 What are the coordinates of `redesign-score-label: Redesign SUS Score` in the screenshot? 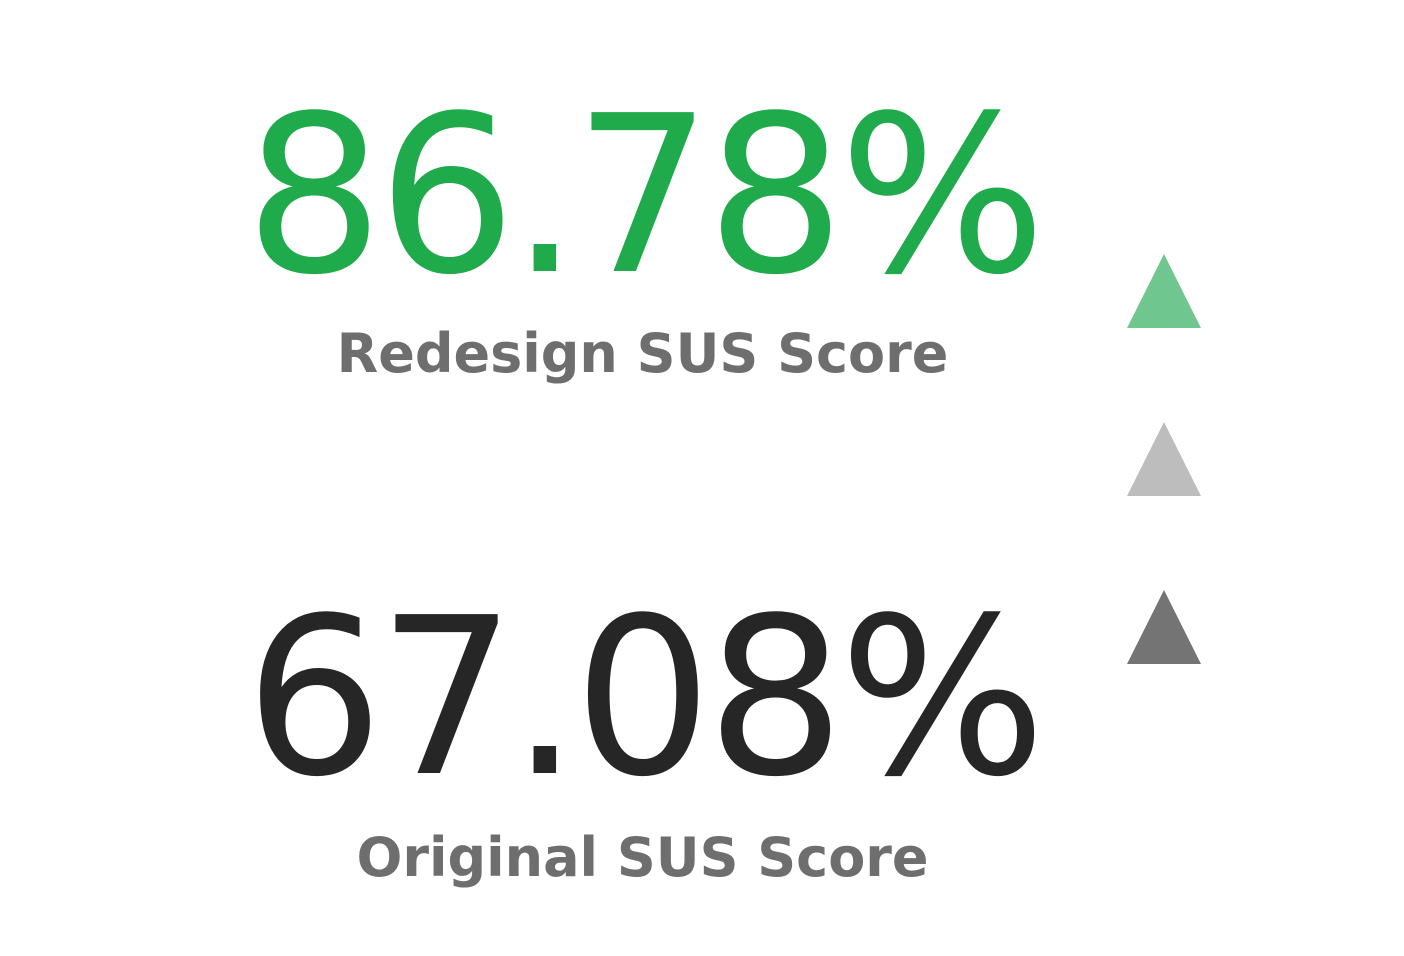 It's located at (642, 353).